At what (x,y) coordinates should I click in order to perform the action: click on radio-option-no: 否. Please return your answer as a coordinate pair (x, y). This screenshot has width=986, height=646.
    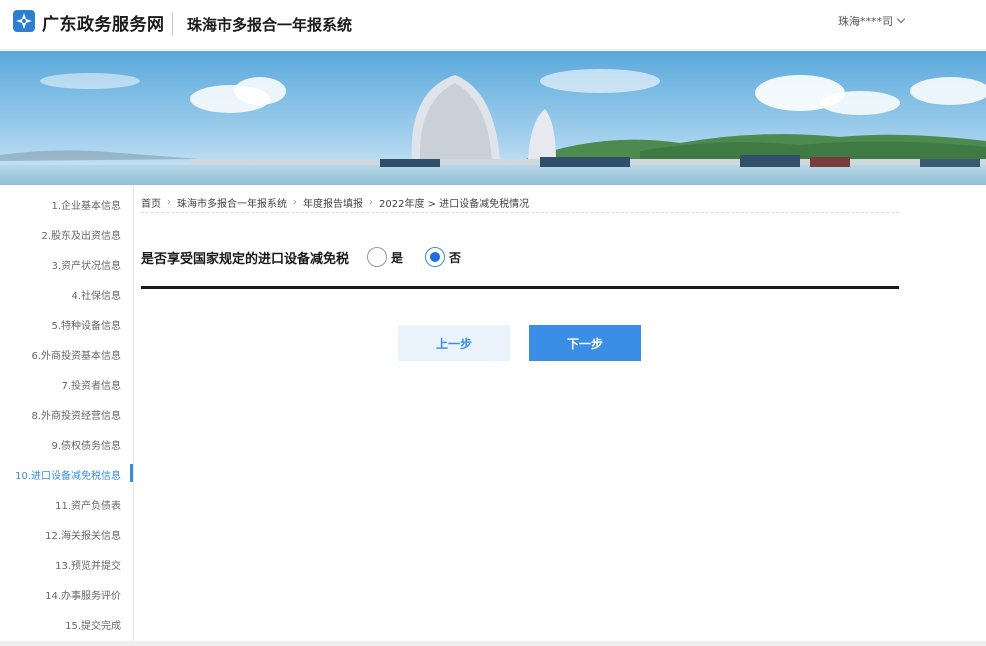
    Looking at the image, I should click on (443, 257).